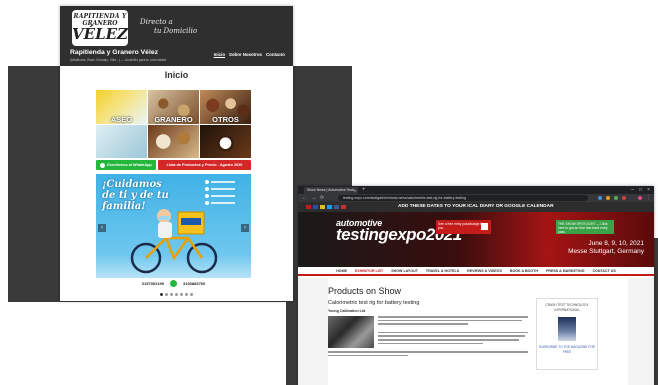 Image resolution: width=658 pixels, height=385 pixels. I want to click on category-granero-image: GRANERO, so click(173, 107).